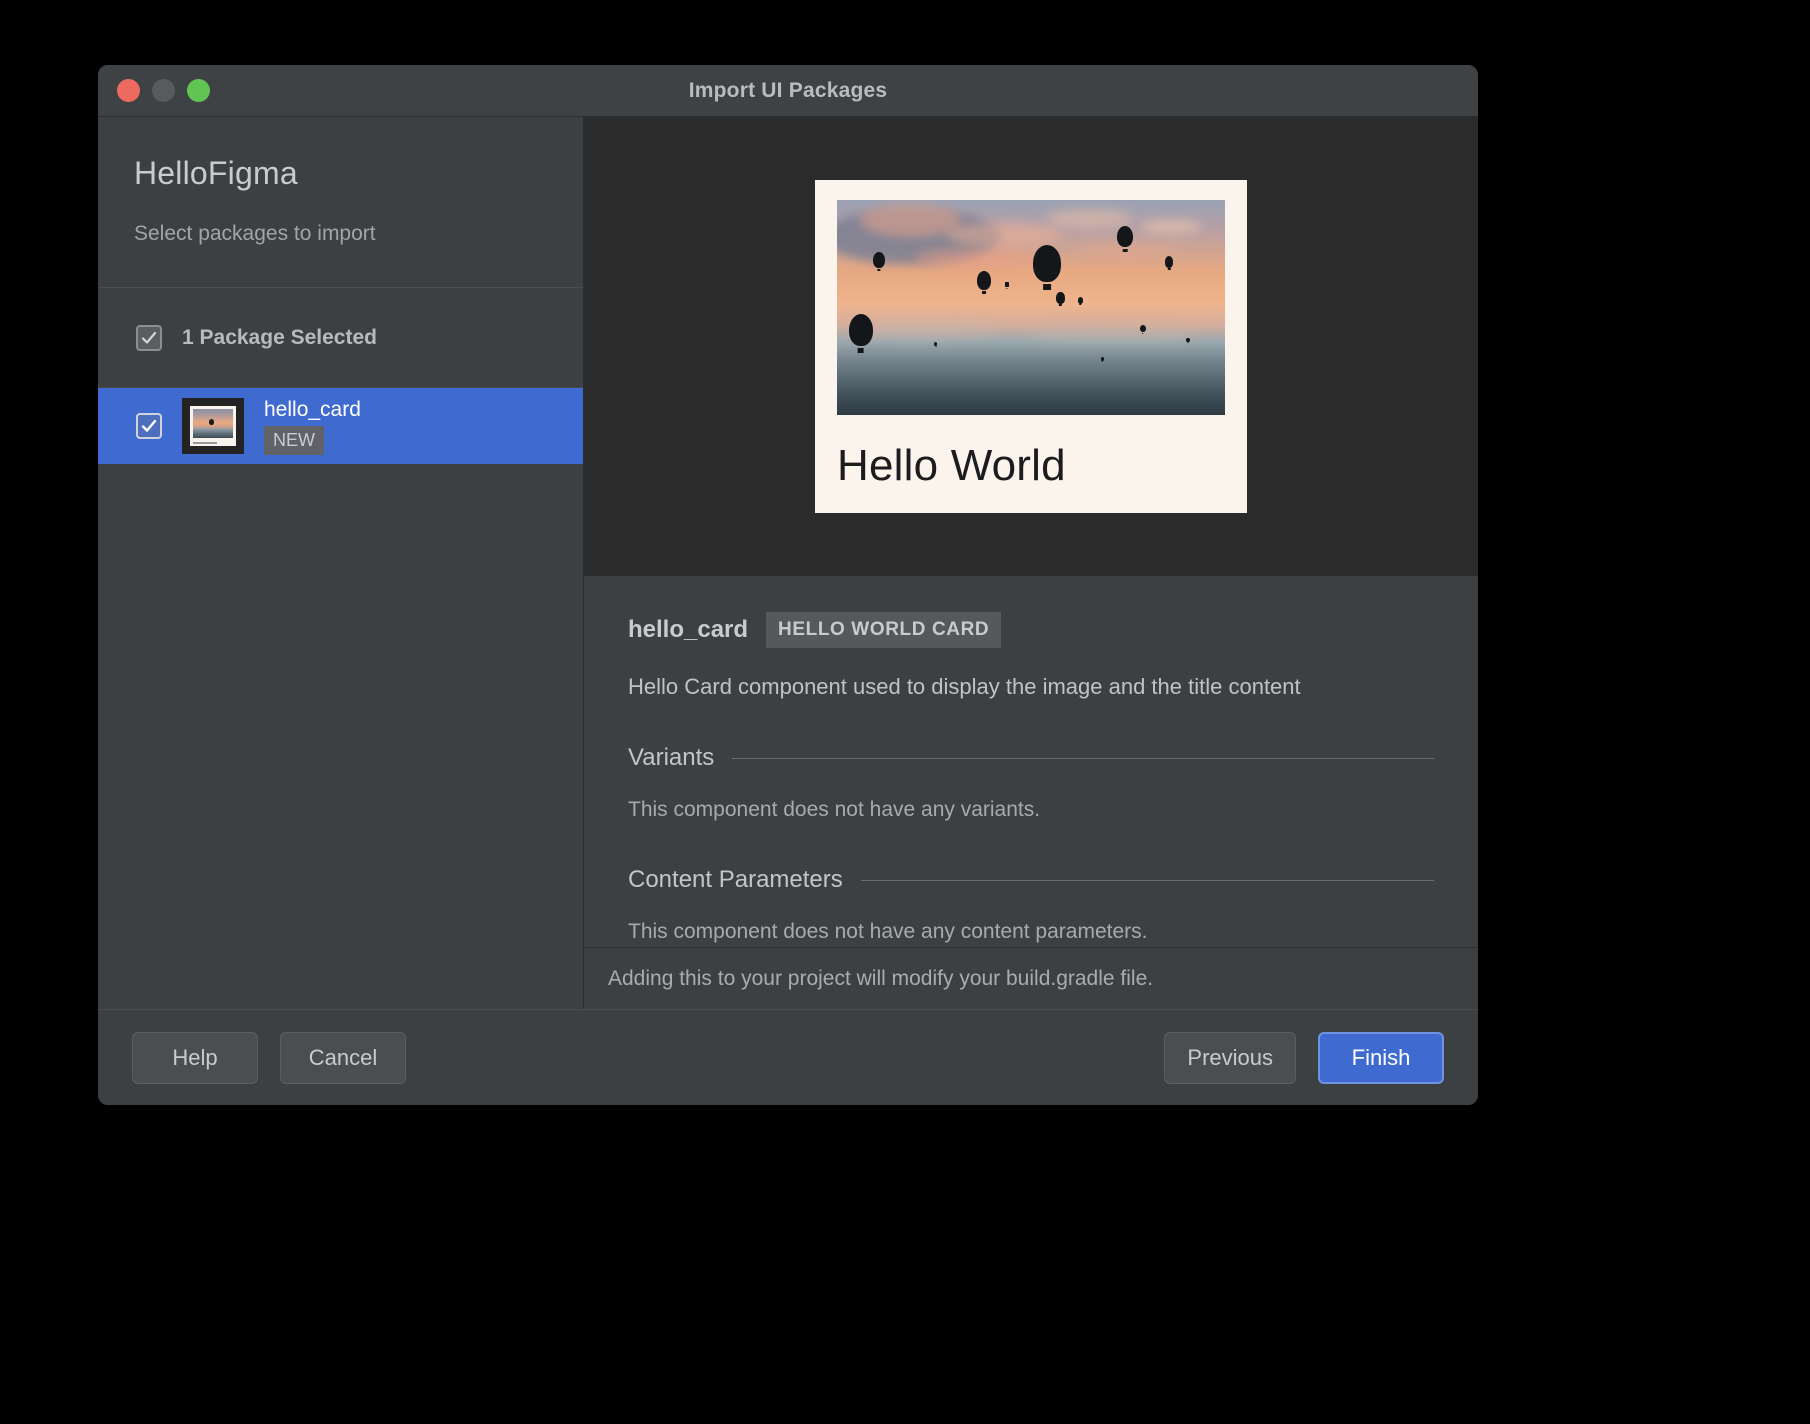 The height and width of the screenshot is (1424, 1810). What do you see at coordinates (1304, 1057) in the screenshot?
I see `footer-right-buttons: Previous Finish` at bounding box center [1304, 1057].